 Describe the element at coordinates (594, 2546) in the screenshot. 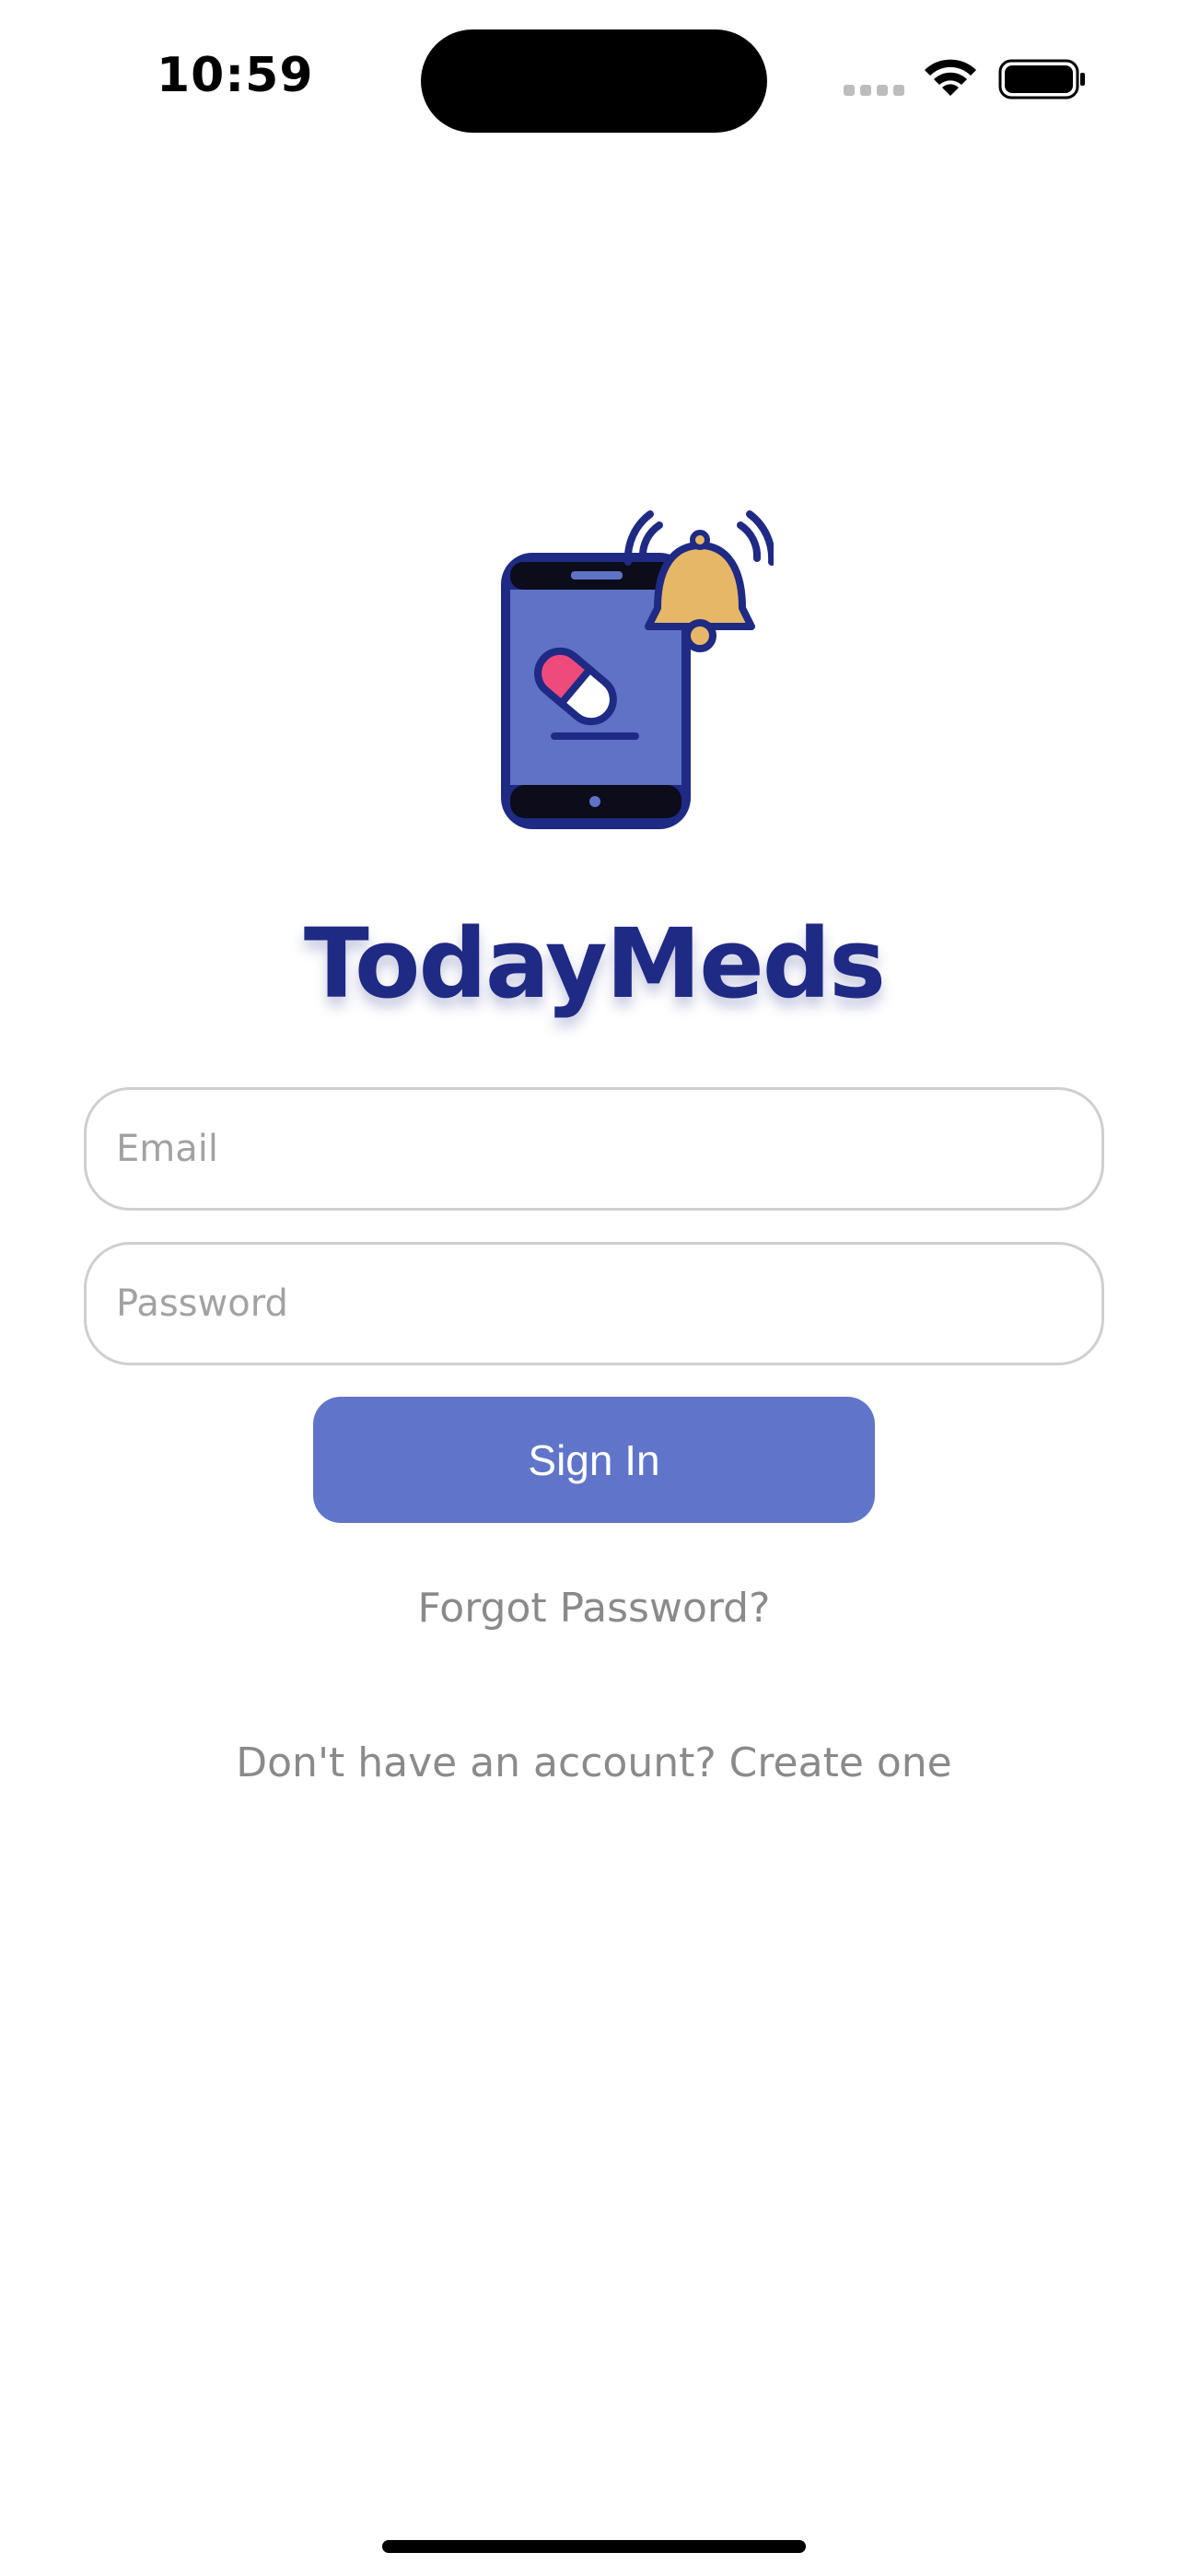

I see `home-indicator` at that location.